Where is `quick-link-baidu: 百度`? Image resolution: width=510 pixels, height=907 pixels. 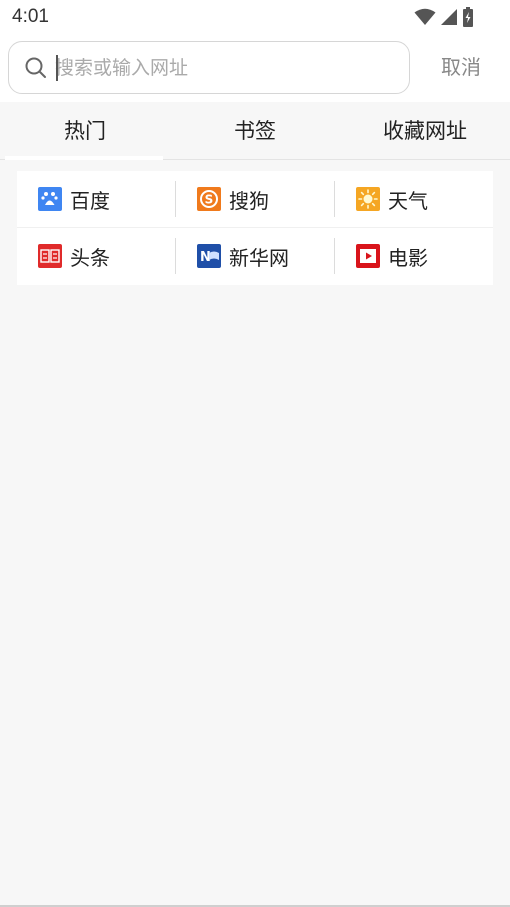 quick-link-baidu: 百度 is located at coordinates (74, 199).